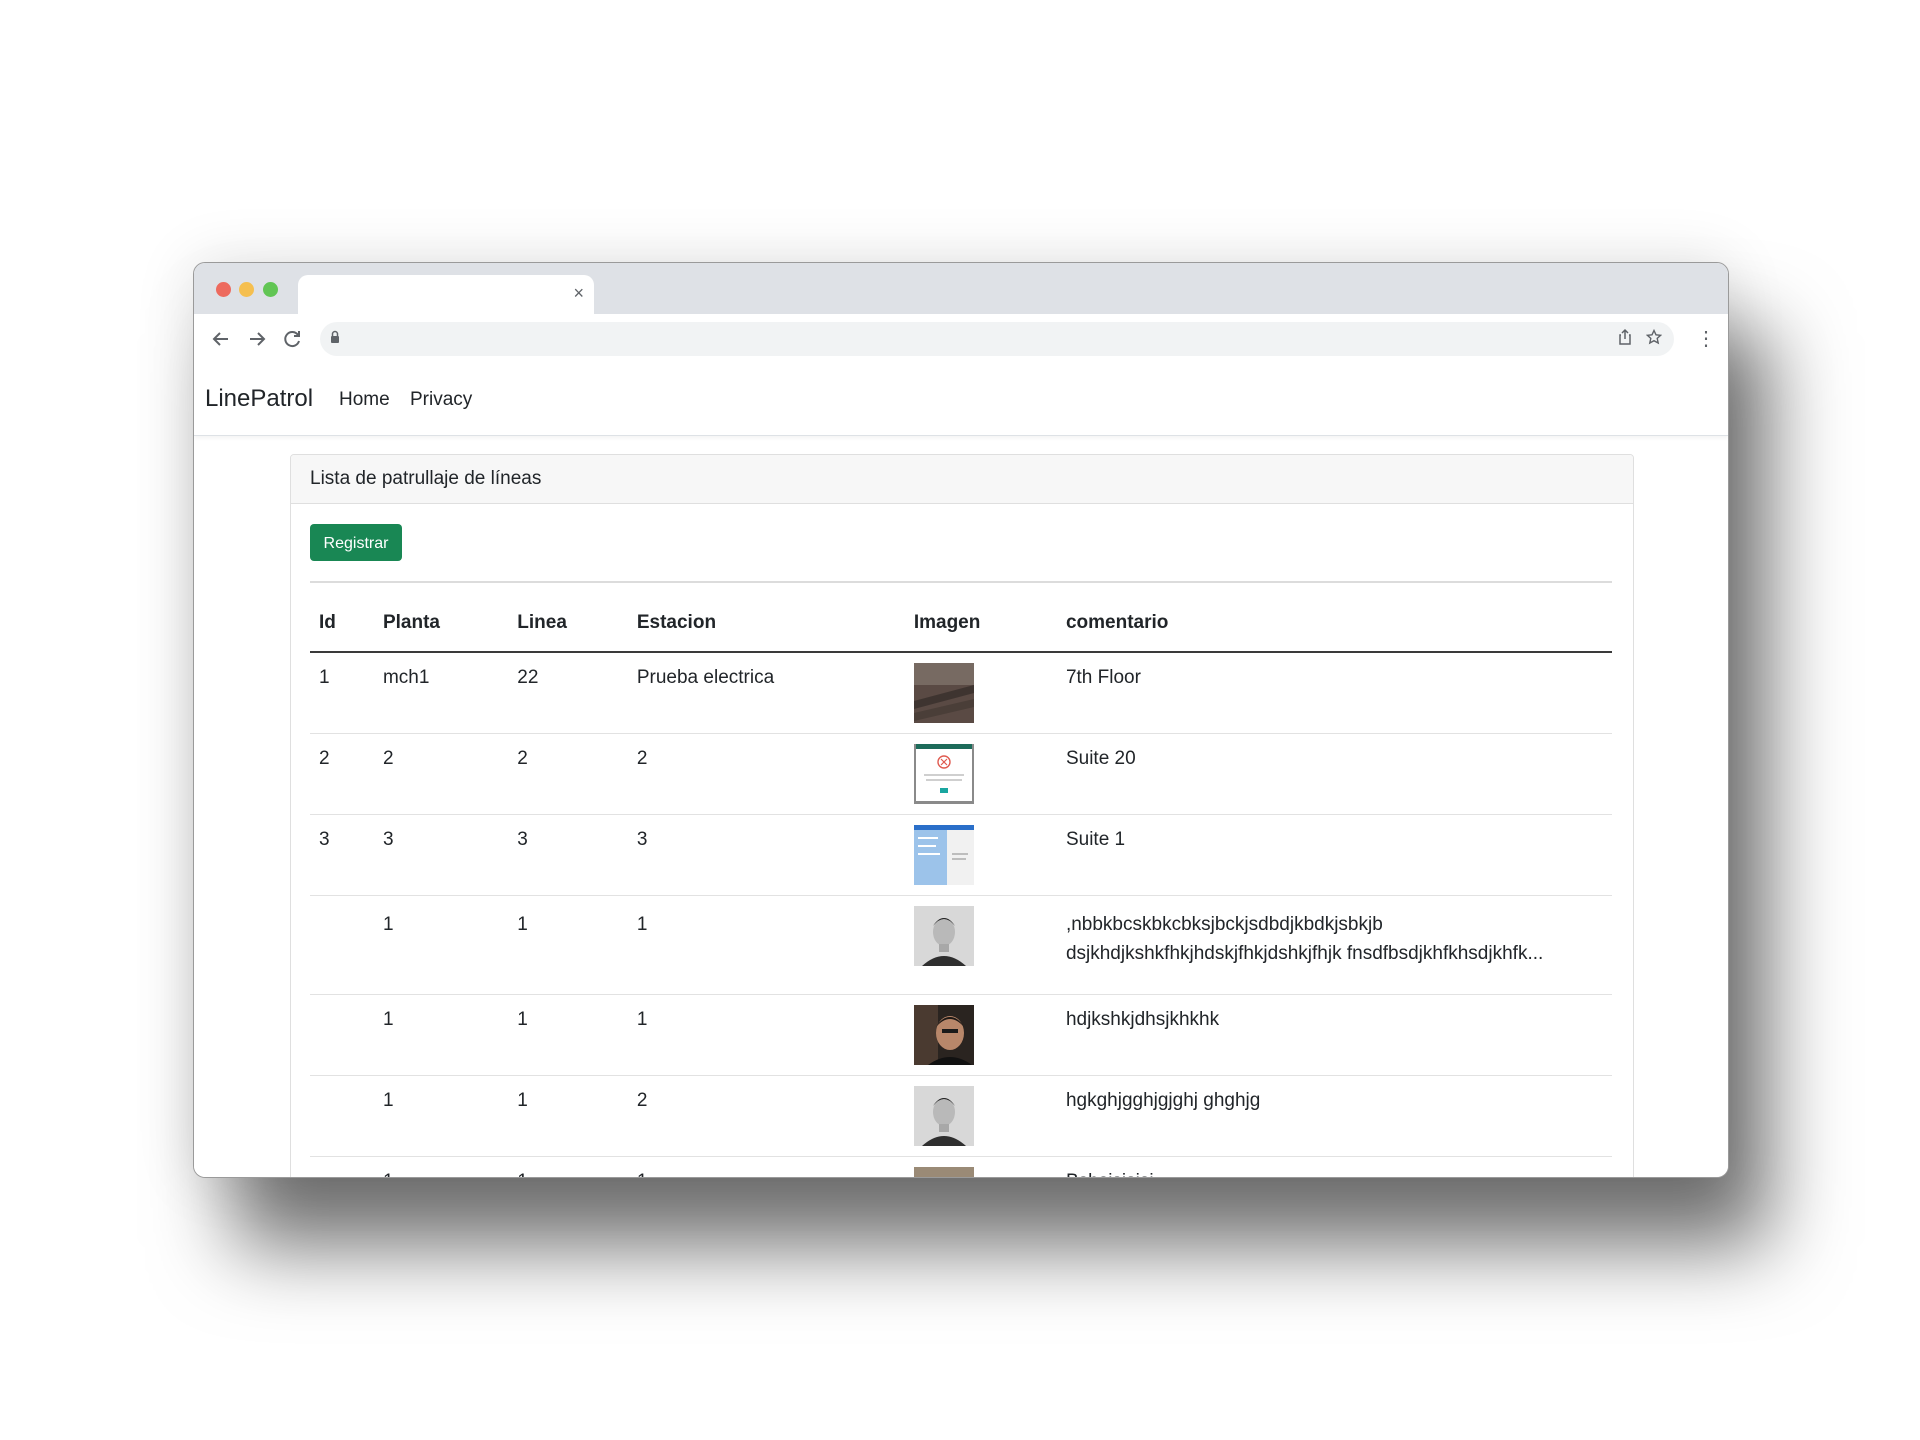 The image size is (1920, 1440). What do you see at coordinates (961, 288) in the screenshot?
I see `browser-titlebar: ×` at bounding box center [961, 288].